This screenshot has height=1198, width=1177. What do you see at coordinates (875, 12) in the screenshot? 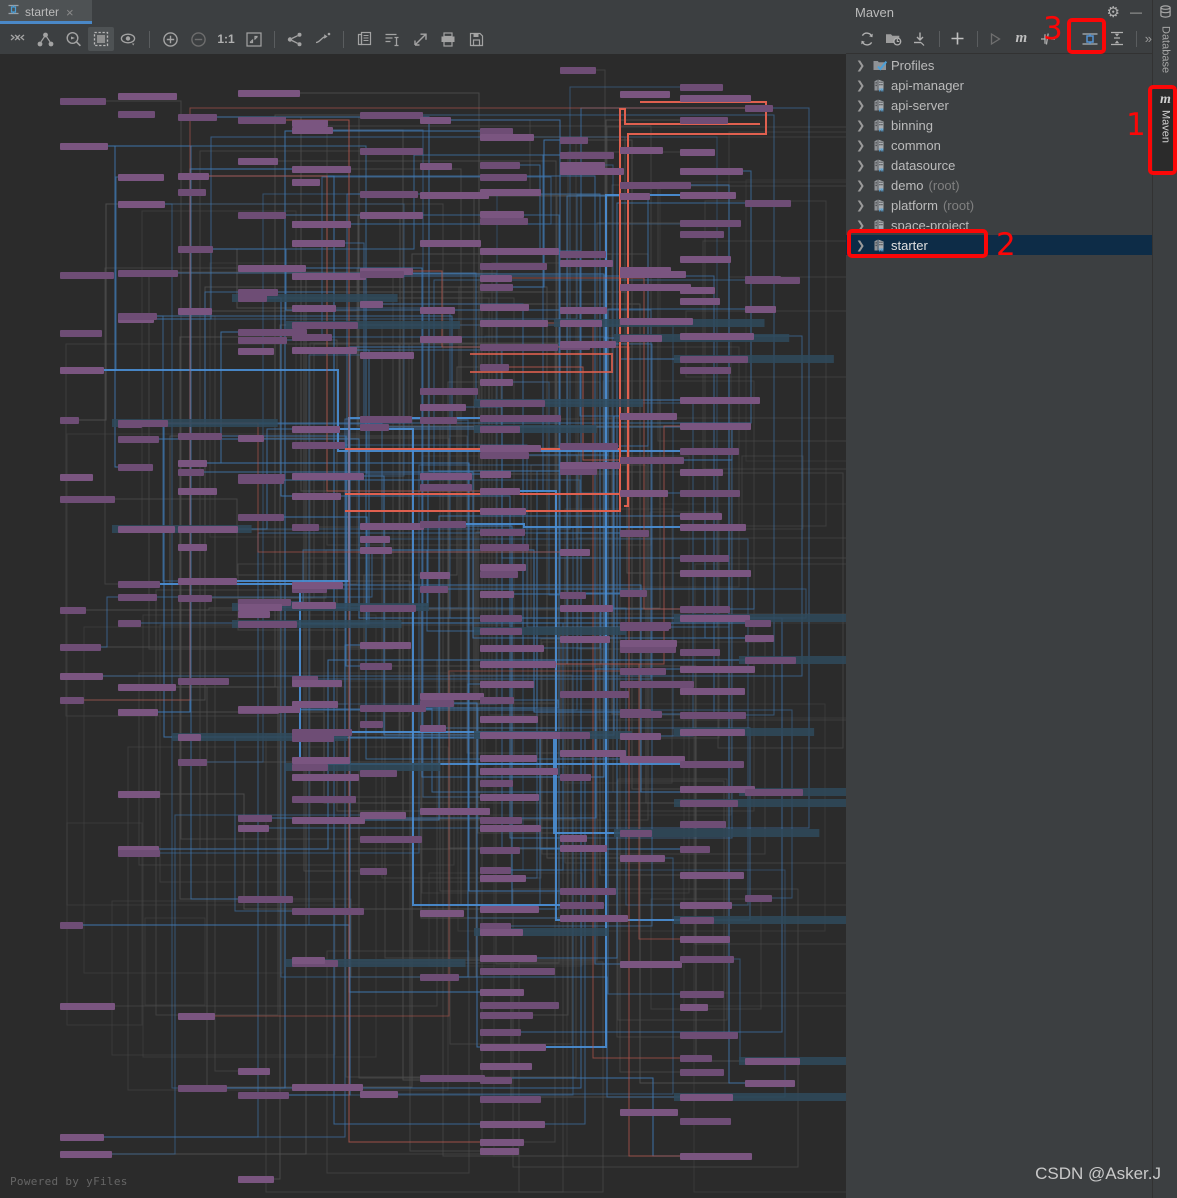
I see `maven-title: Maven` at bounding box center [875, 12].